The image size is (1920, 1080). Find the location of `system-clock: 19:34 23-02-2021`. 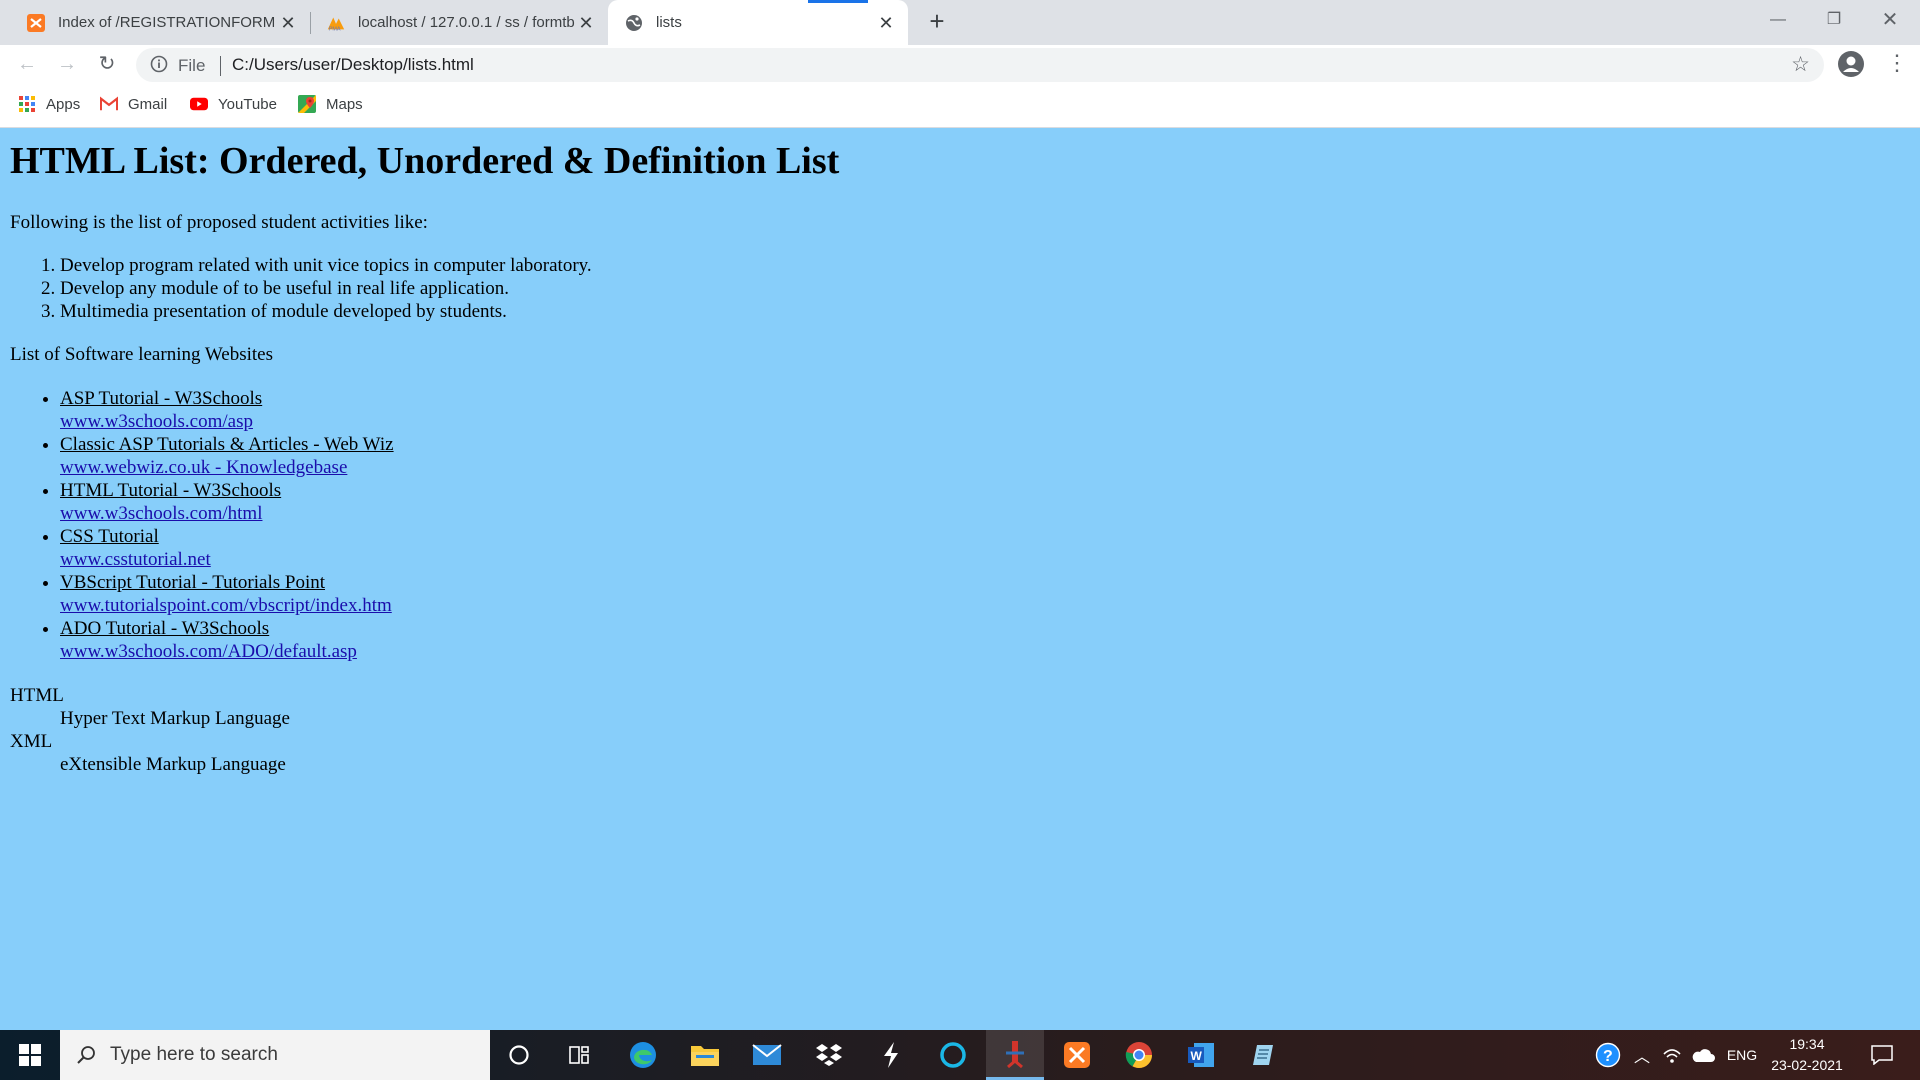

system-clock: 19:34 23-02-2021 is located at coordinates (1807, 1055).